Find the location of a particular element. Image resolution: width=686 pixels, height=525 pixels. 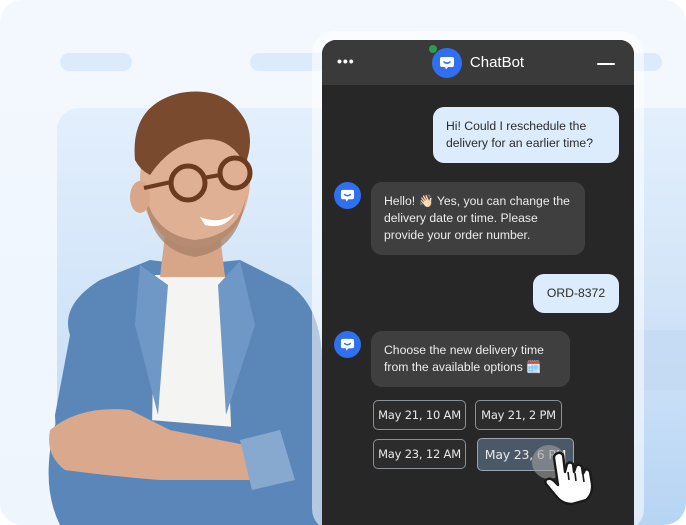

online-status-dot is located at coordinates (432, 48).